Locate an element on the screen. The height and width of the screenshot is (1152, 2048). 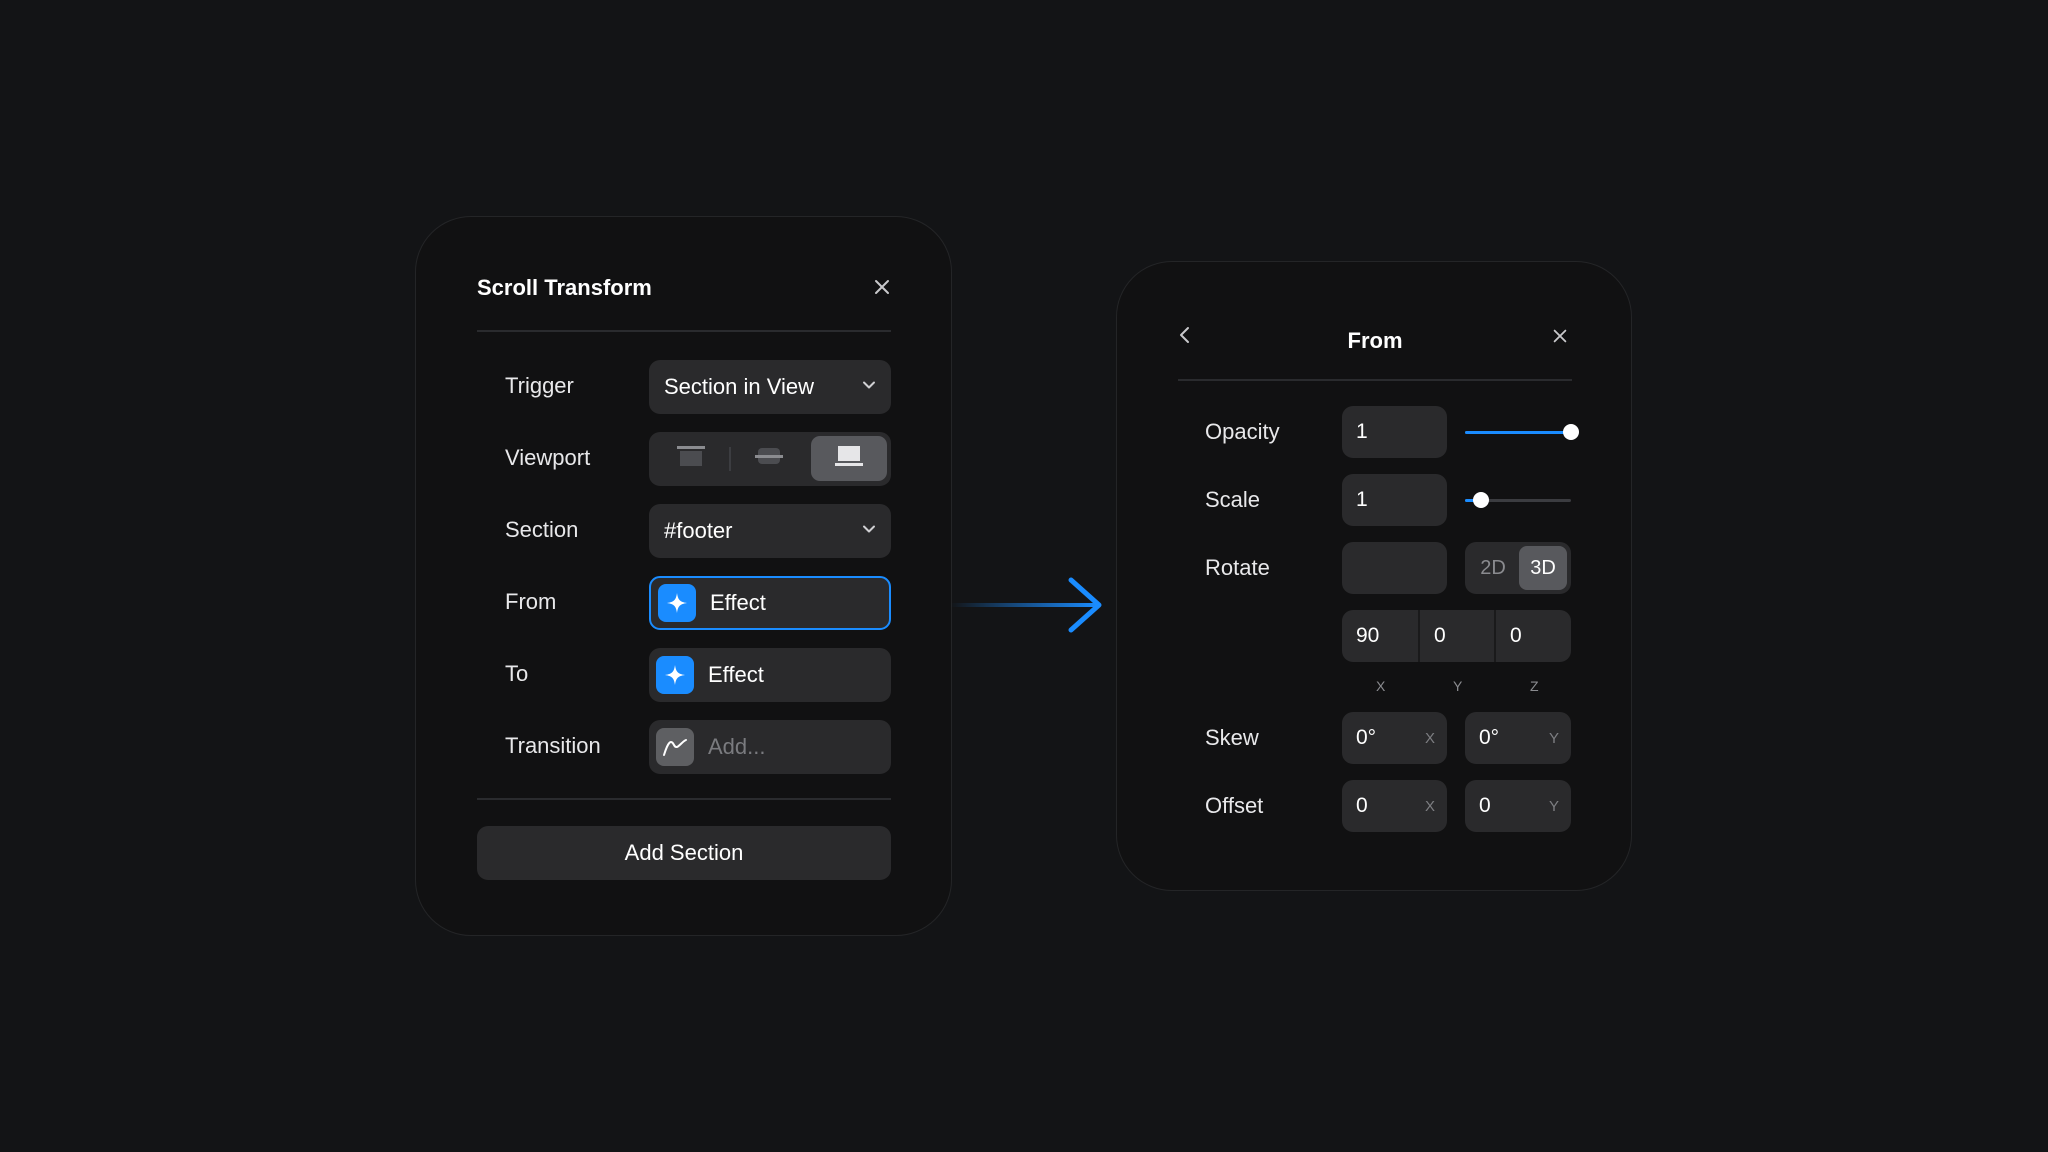
axis-x-label: X is located at coordinates (1381, 686).